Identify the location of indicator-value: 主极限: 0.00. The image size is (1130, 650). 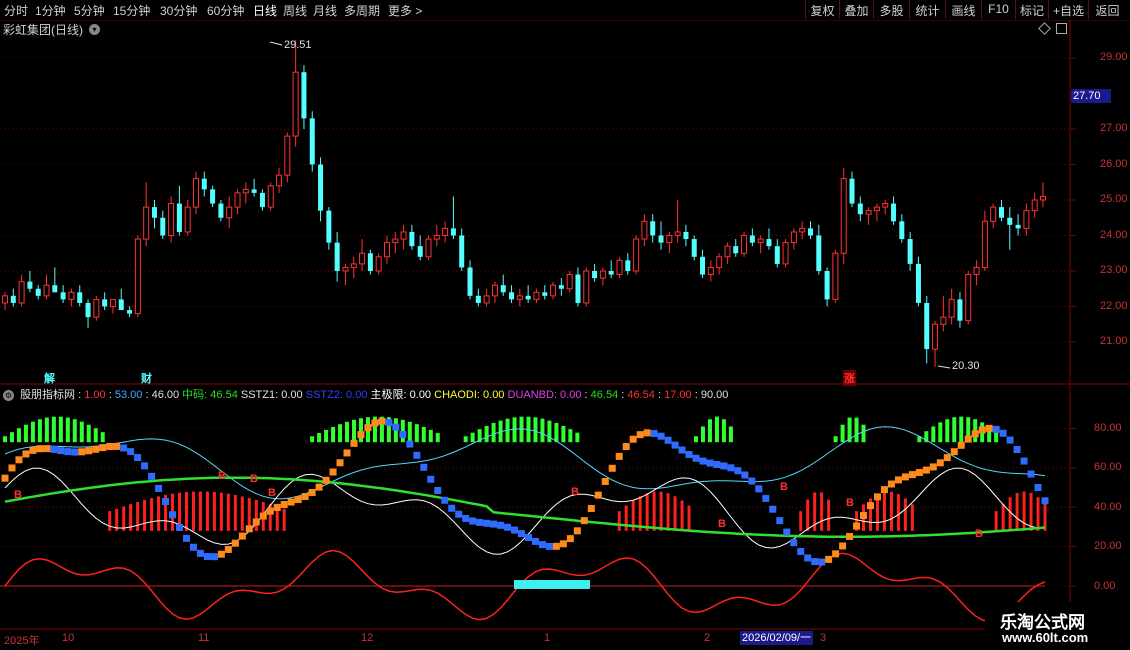
(401, 395).